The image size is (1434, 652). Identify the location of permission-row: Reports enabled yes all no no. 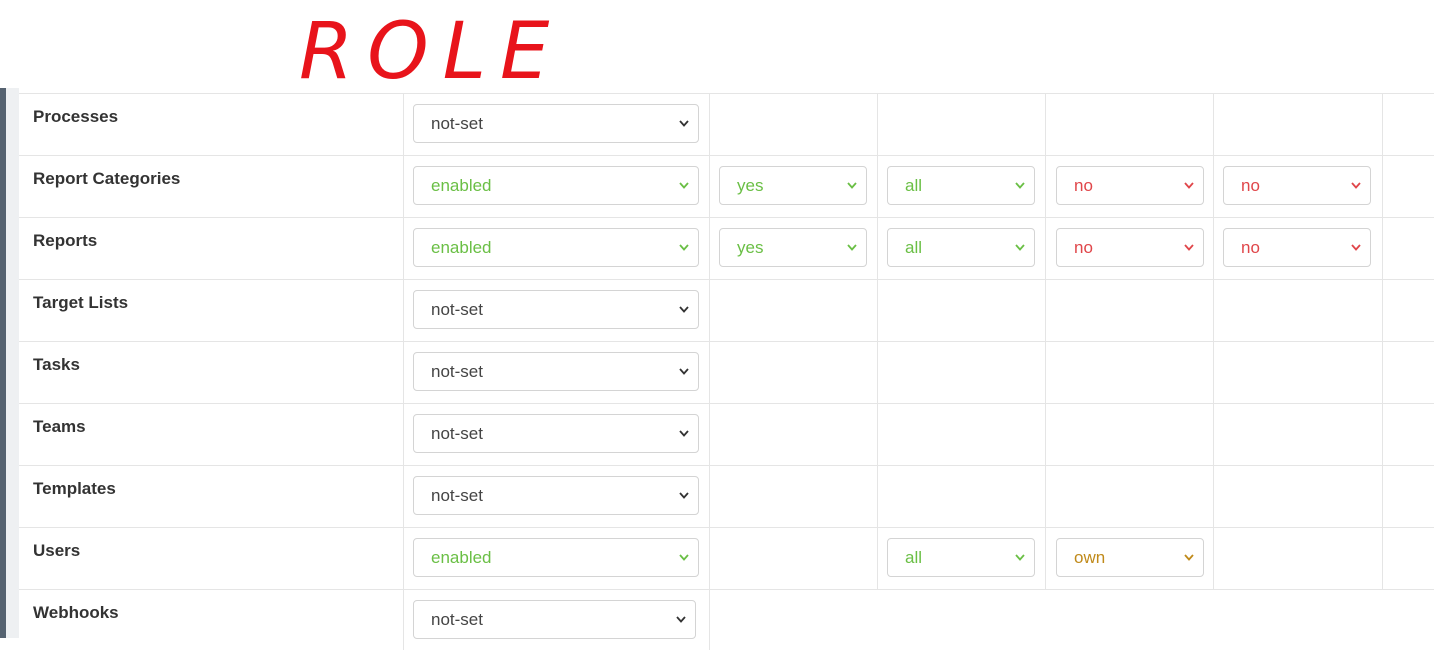
(726, 249).